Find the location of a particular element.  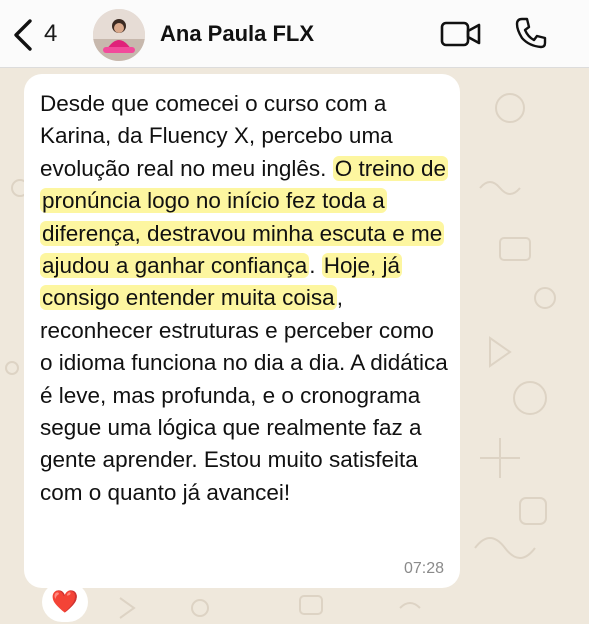

reaction-badge: ❤️ is located at coordinates (65, 602).